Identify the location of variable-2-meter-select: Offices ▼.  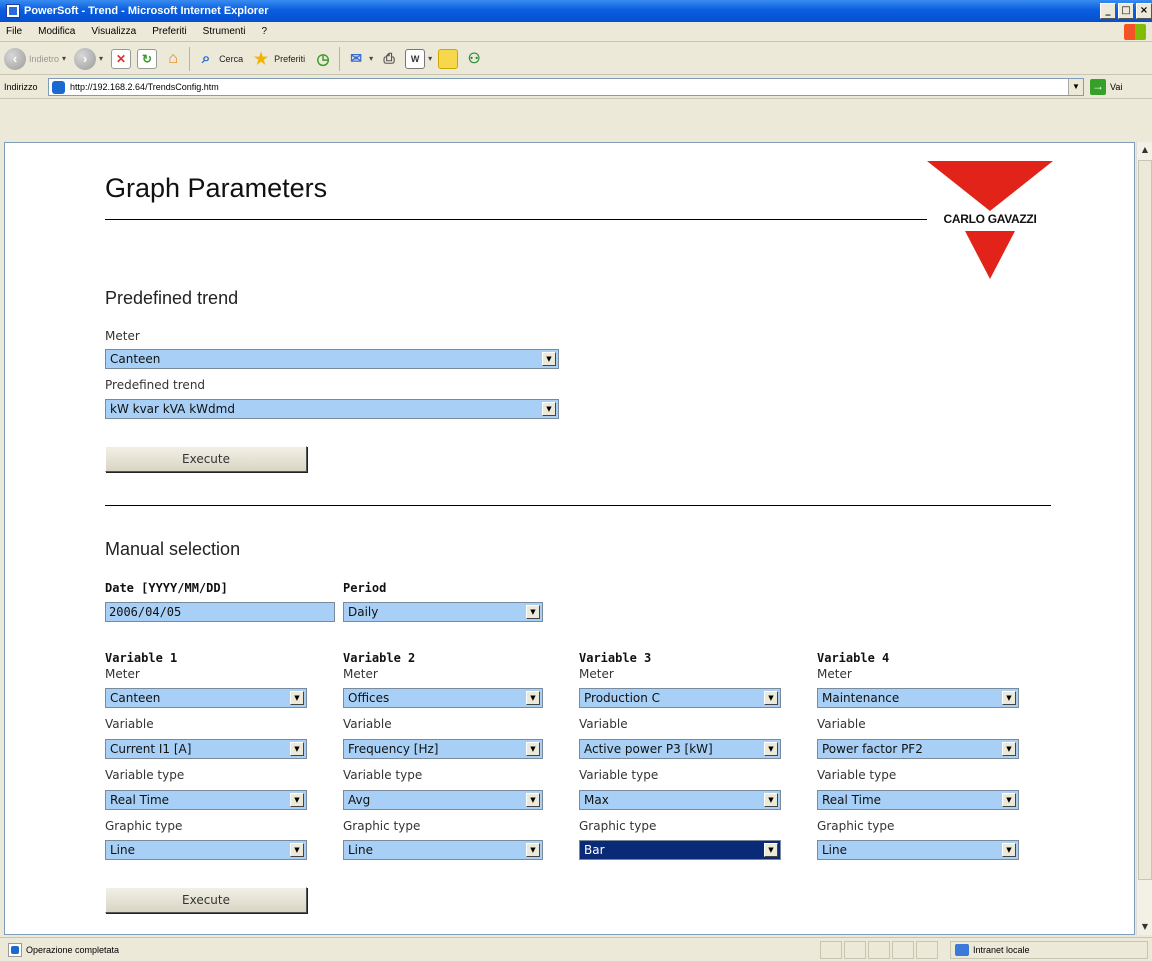
(443, 698).